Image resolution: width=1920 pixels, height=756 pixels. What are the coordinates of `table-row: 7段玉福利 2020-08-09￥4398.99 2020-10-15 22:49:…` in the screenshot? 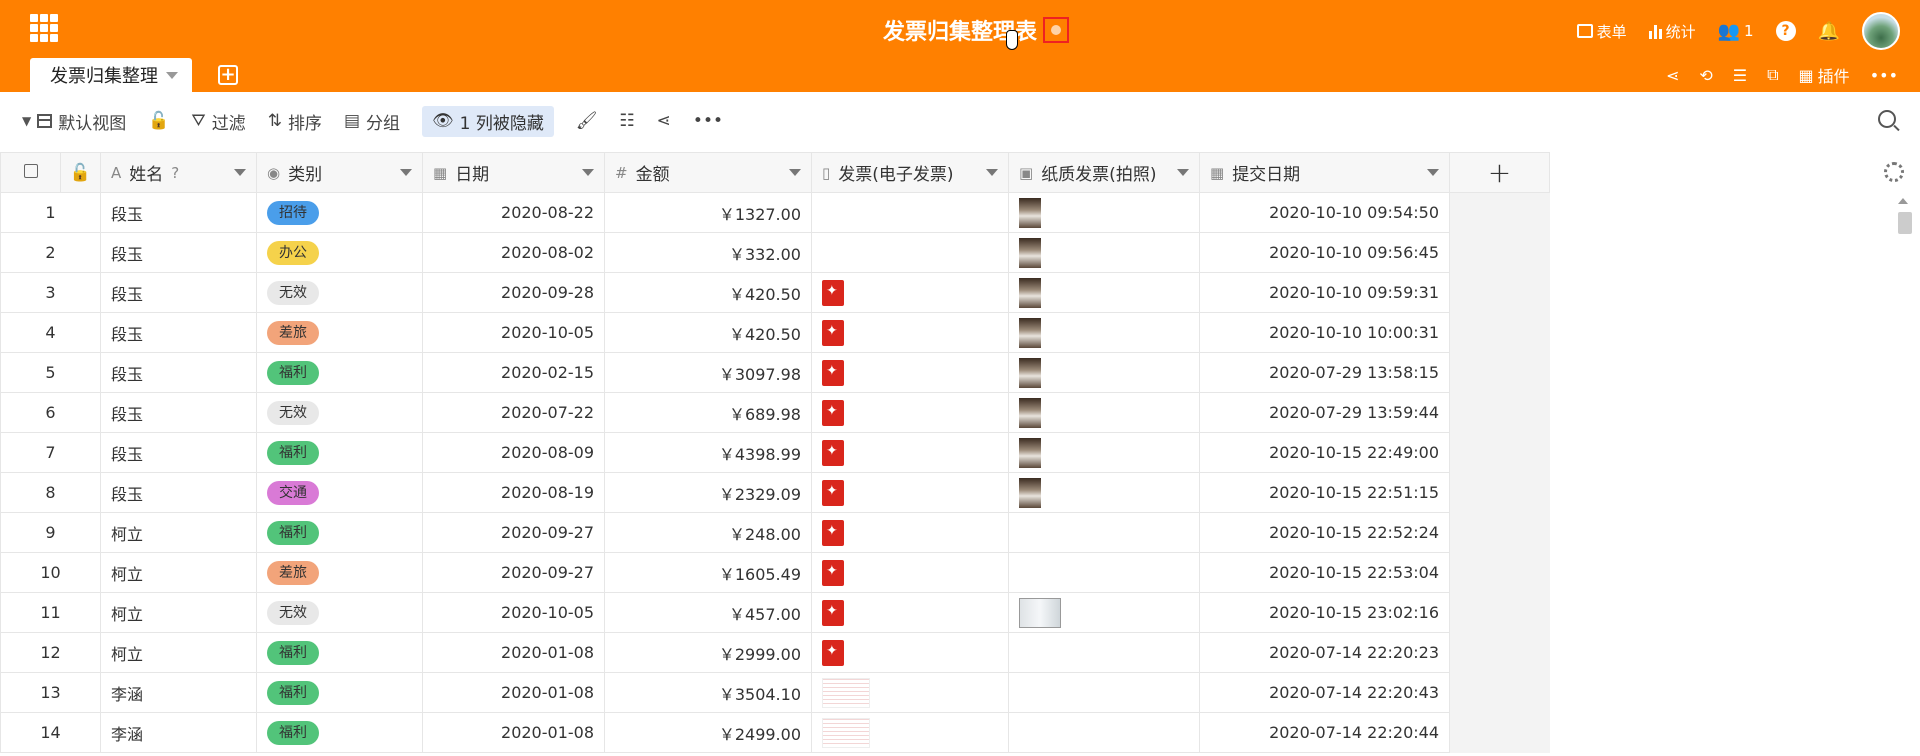 It's located at (775, 452).